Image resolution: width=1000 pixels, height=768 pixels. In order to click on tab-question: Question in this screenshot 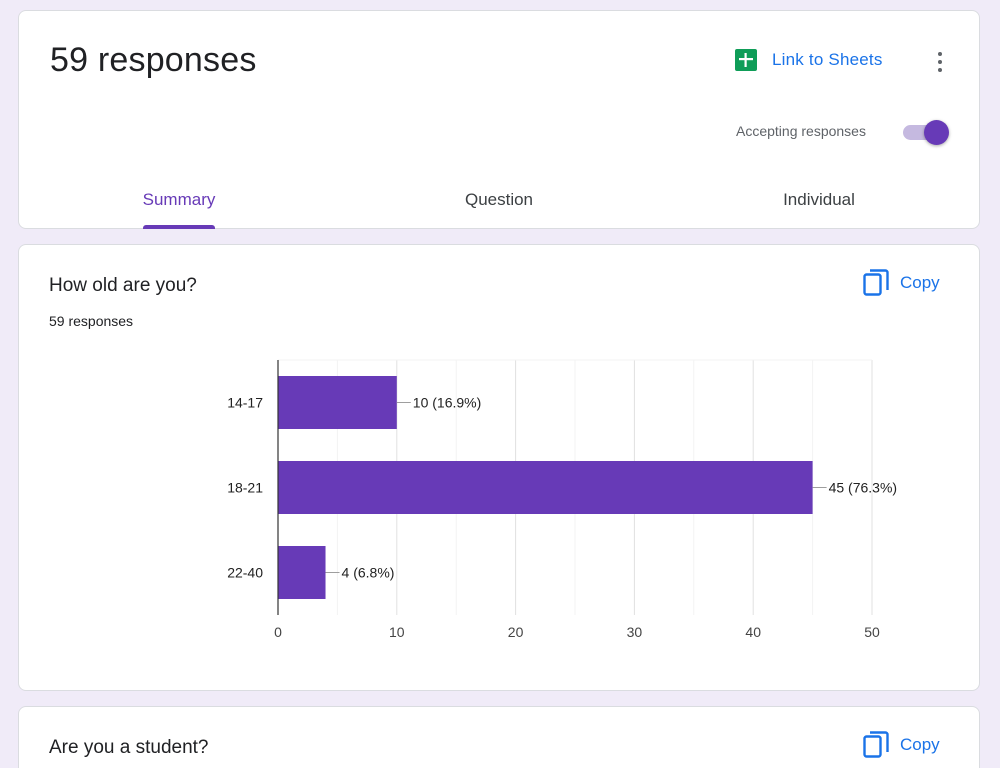, I will do `click(499, 205)`.